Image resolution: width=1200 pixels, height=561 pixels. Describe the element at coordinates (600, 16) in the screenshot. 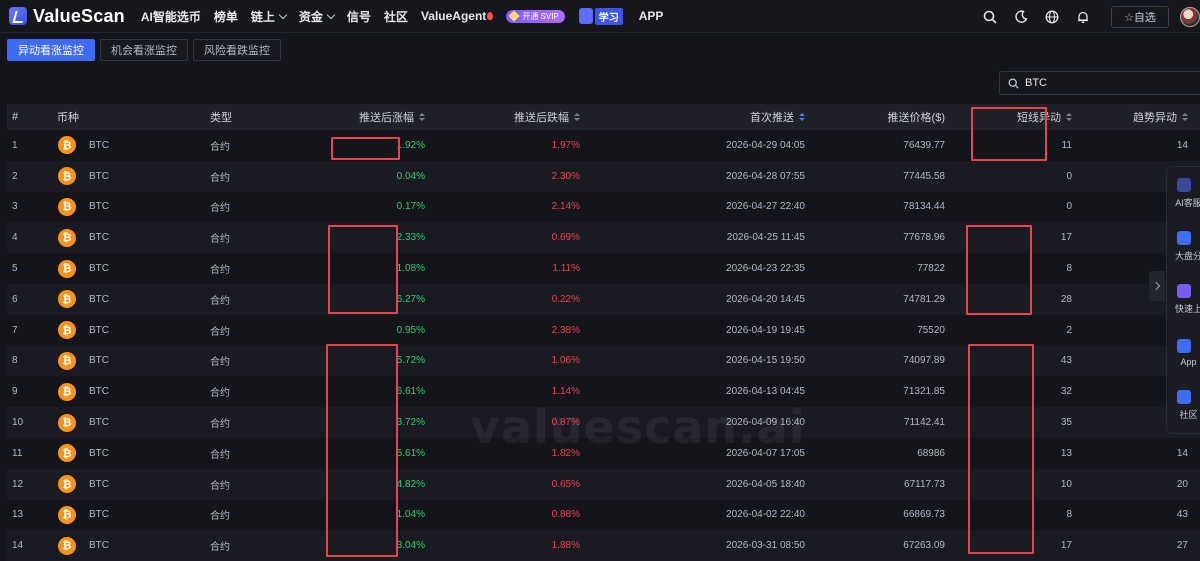

I see `learn-button: 学习` at that location.